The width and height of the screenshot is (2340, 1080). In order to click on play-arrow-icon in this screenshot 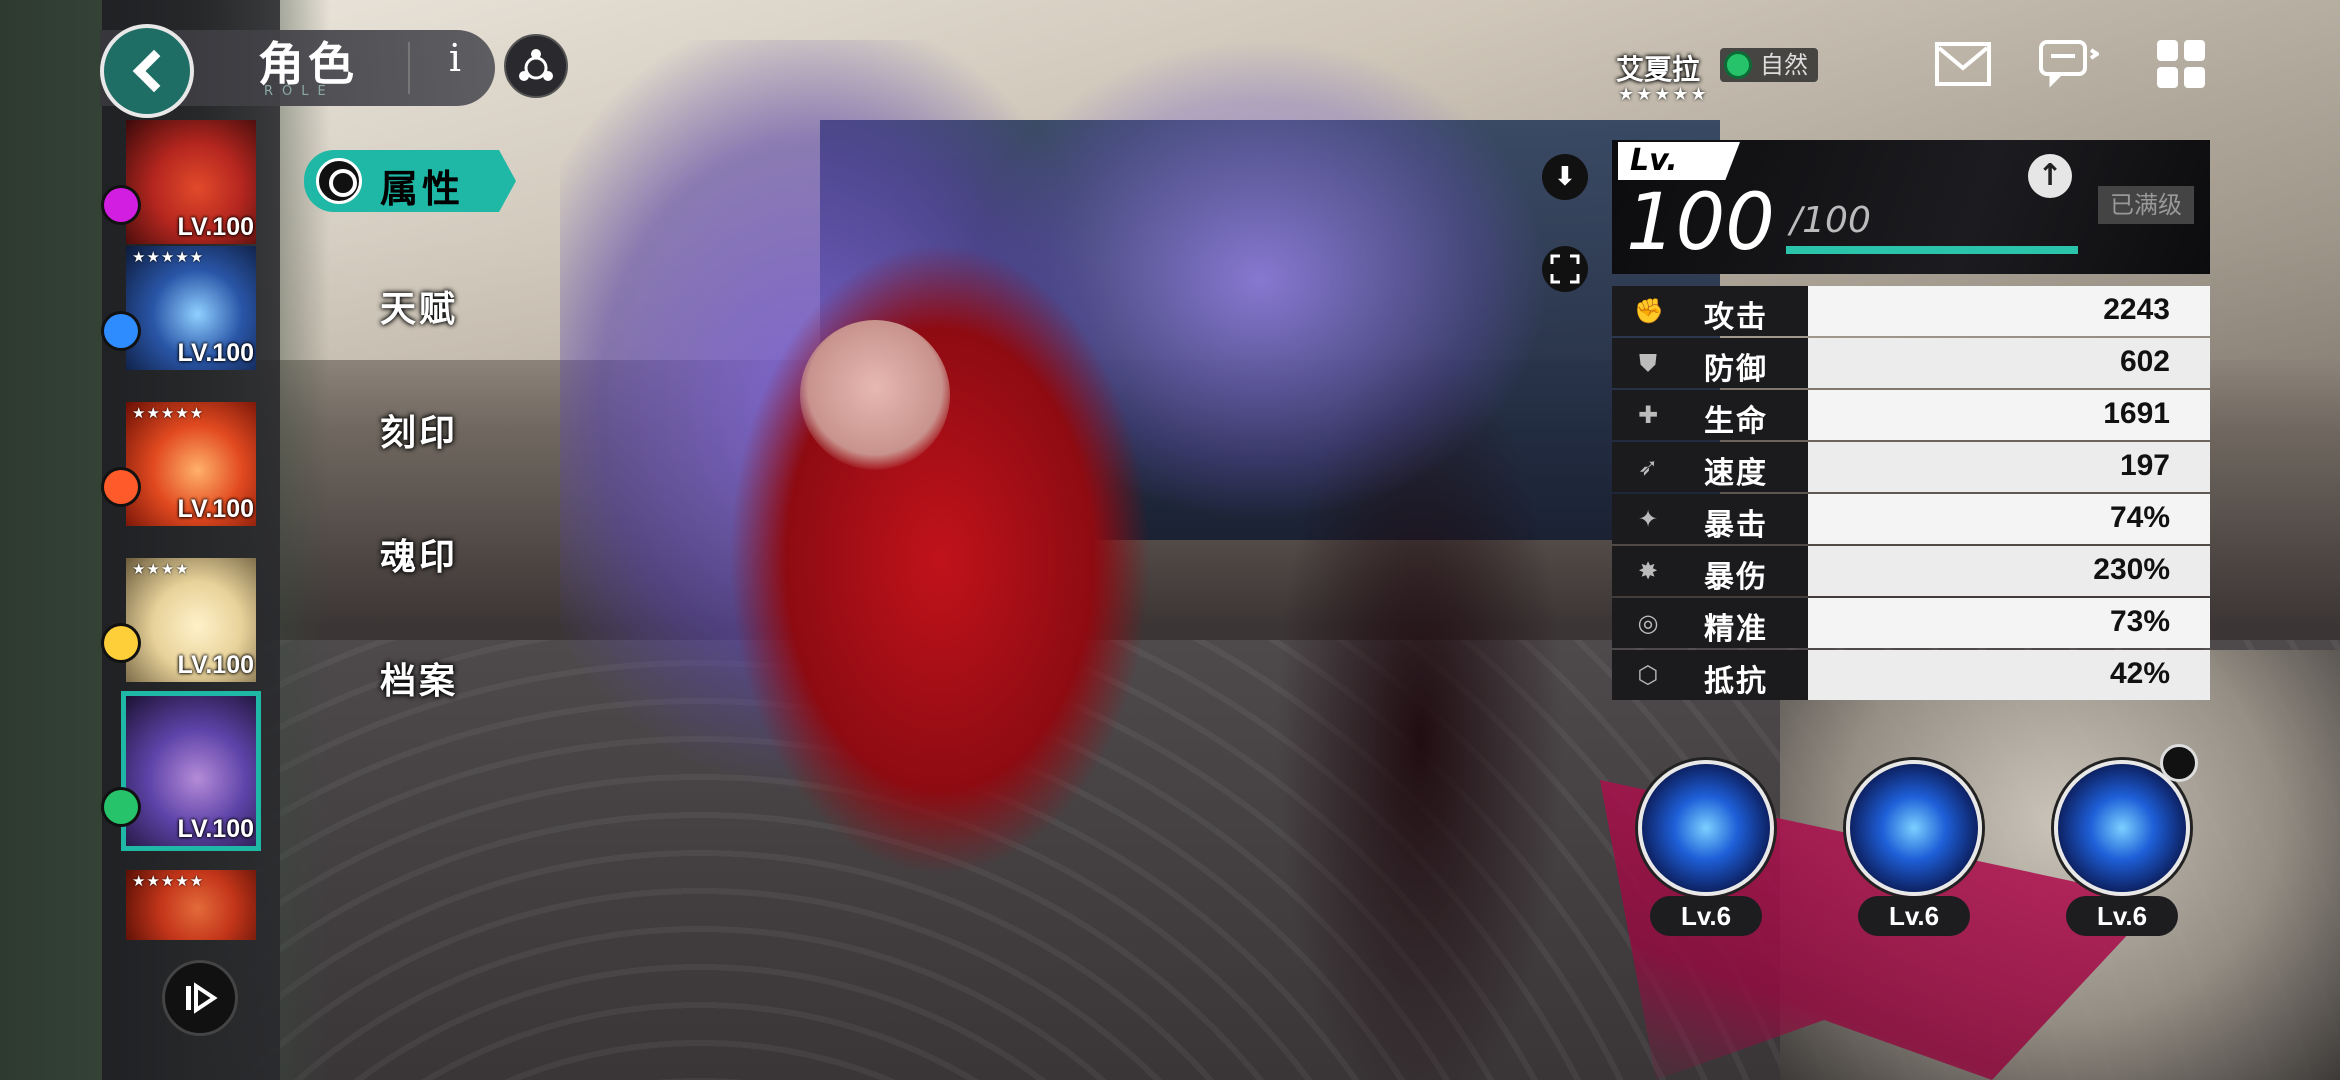, I will do `click(202, 998)`.